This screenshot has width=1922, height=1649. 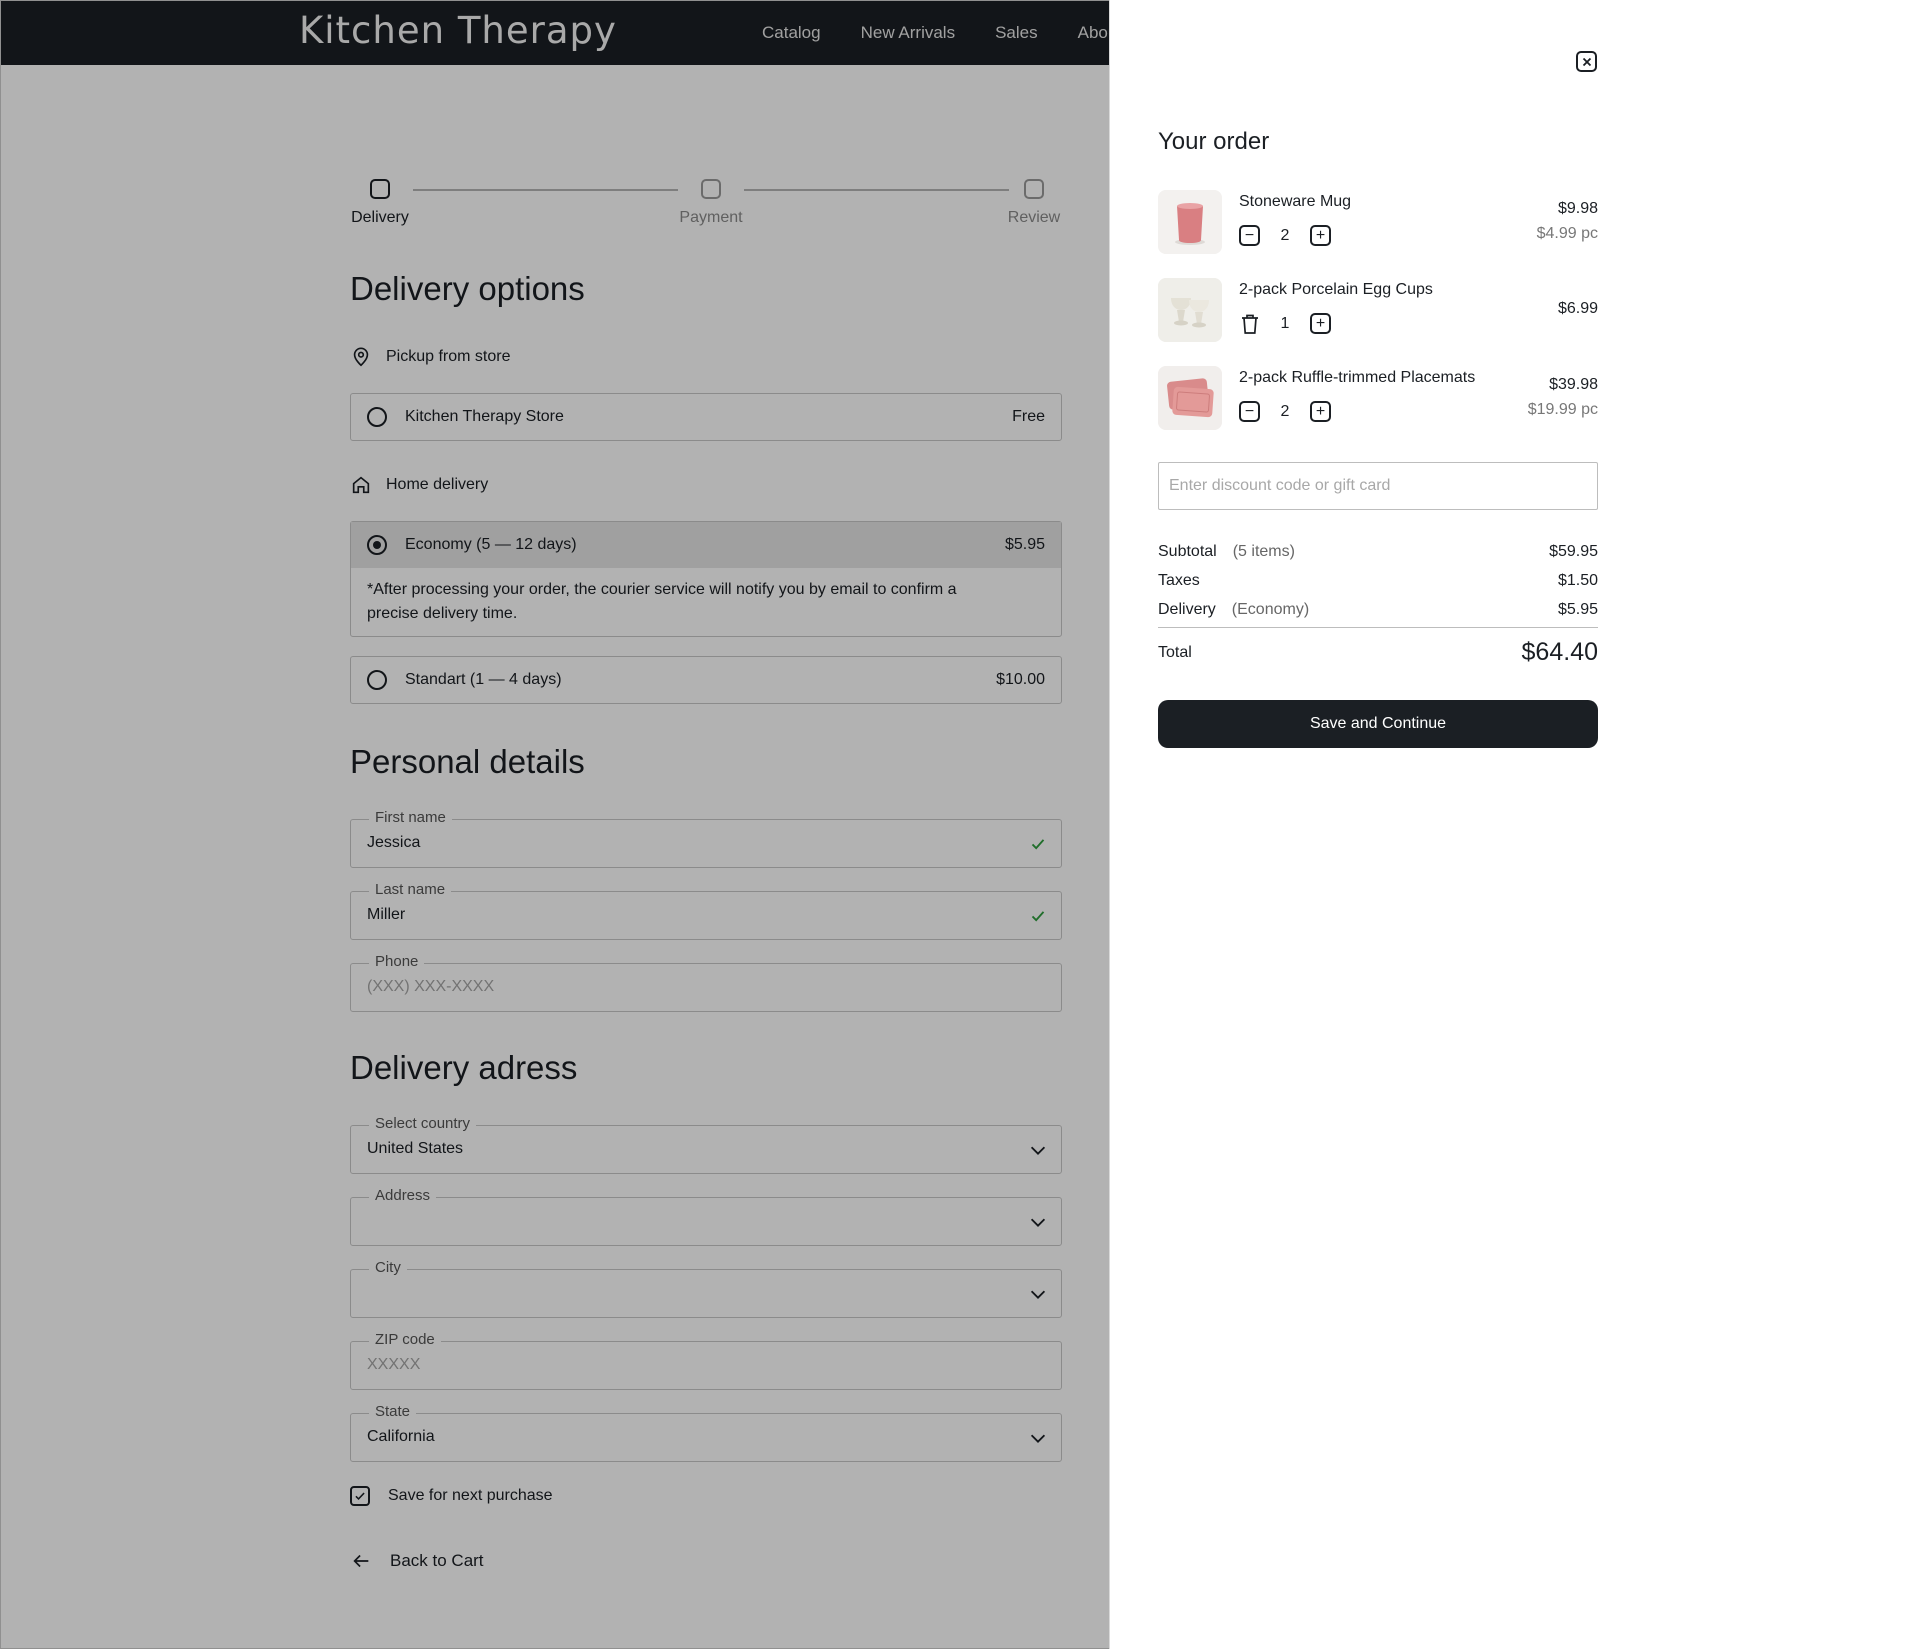 I want to click on product-name: 2-pack Ruffle-trimmed Placemats, so click(x=1357, y=377).